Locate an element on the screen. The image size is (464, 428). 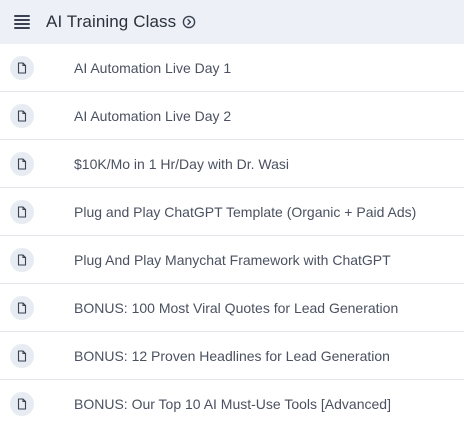
hamburger-menu-icon is located at coordinates (22, 22).